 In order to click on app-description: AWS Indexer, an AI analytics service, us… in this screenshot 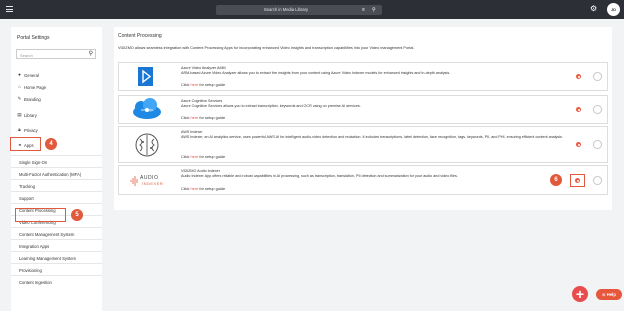, I will do `click(372, 137)`.